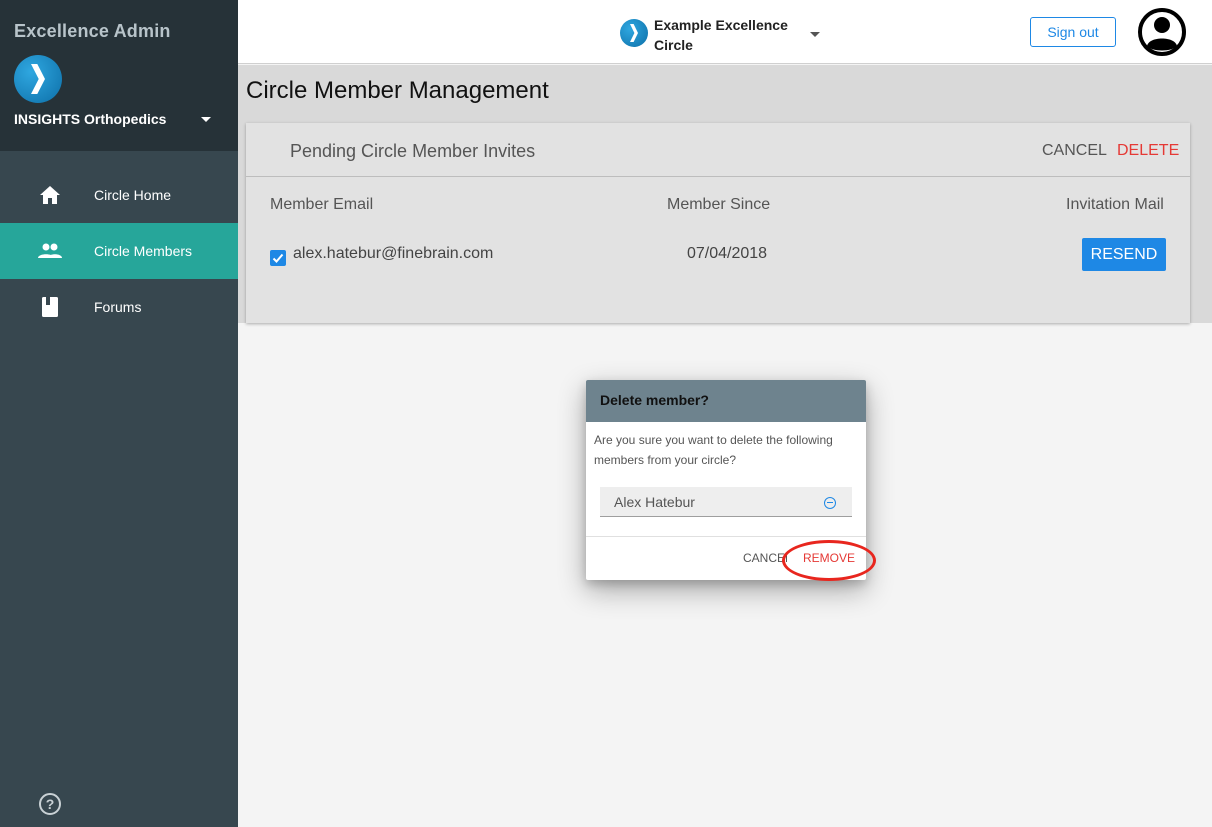 Image resolution: width=1212 pixels, height=827 pixels. I want to click on dialog-member-item: Alex Hatebur, so click(726, 502).